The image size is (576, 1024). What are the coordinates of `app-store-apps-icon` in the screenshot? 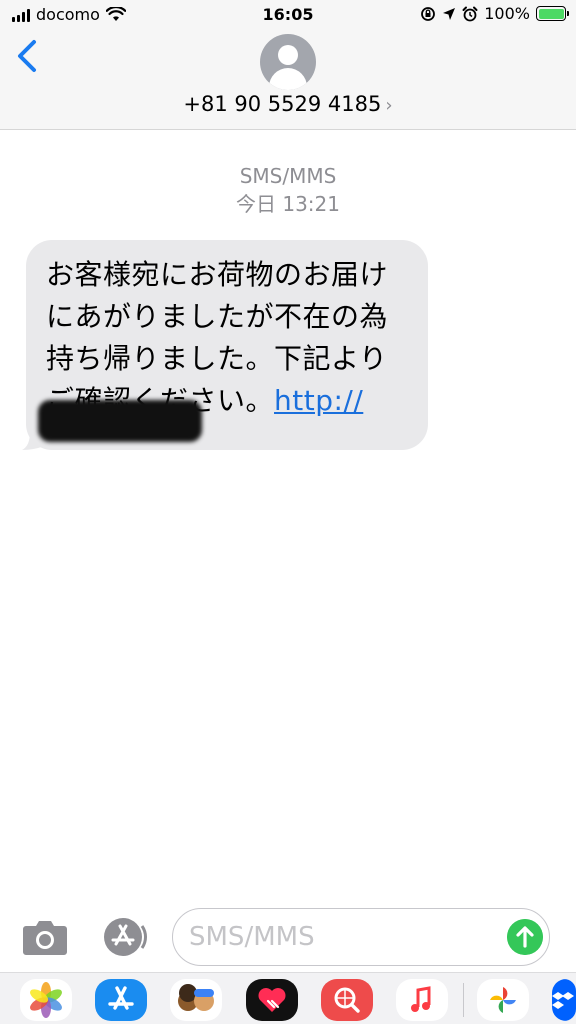 It's located at (123, 937).